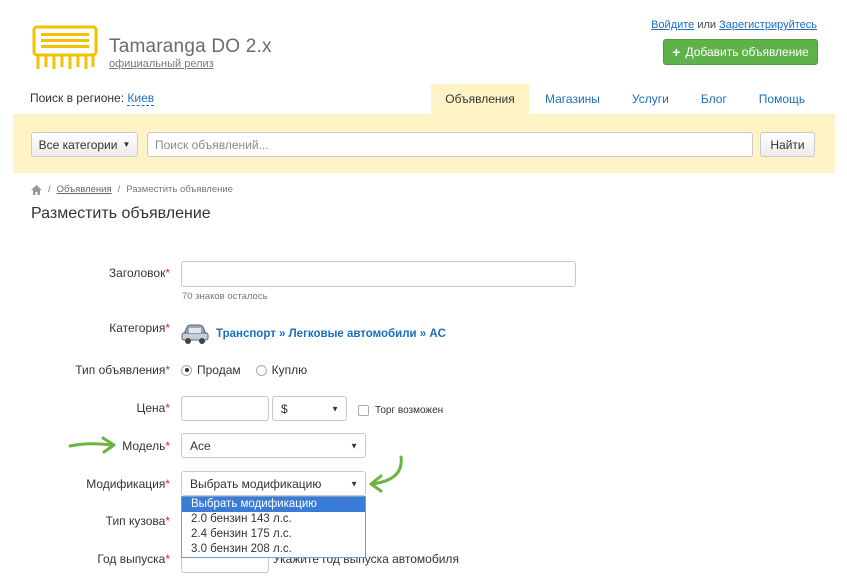  I want to click on model-value: Ace, so click(200, 445).